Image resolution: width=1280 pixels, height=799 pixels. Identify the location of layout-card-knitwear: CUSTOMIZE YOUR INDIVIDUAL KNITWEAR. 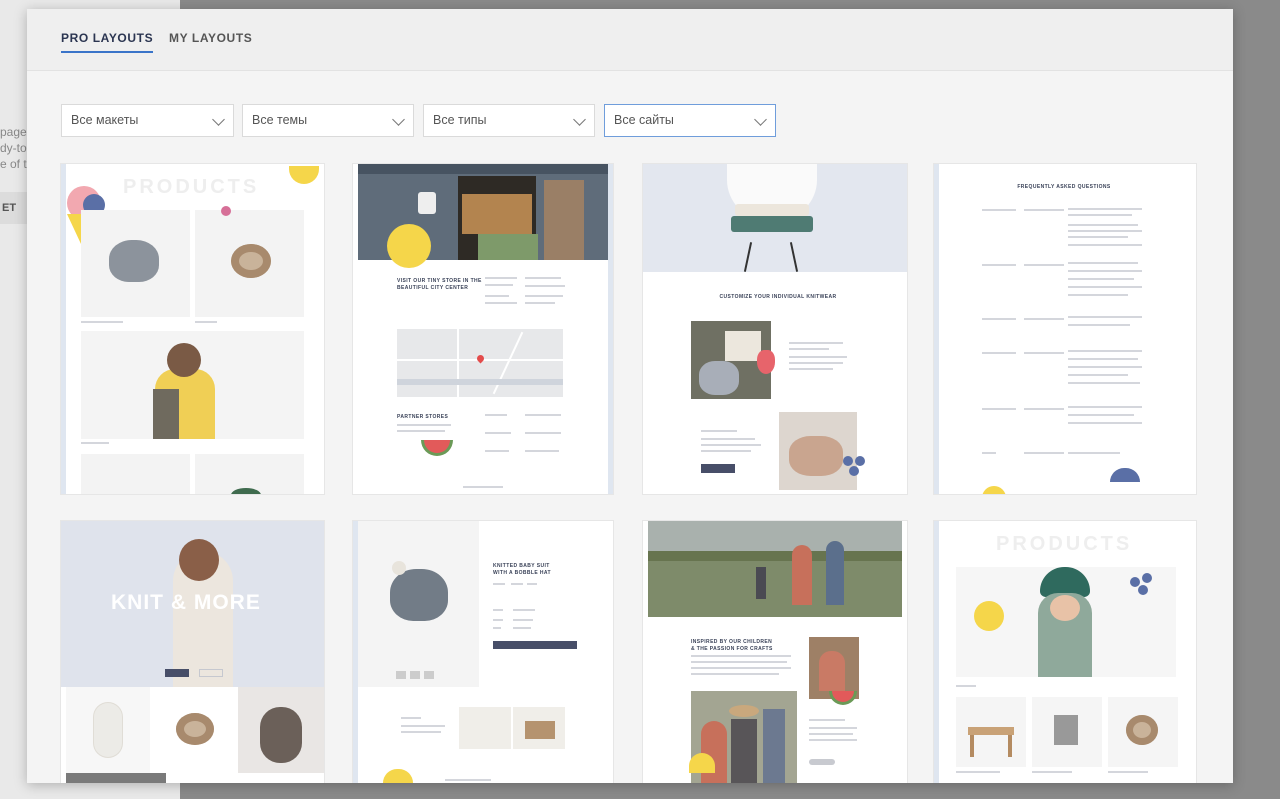
(775, 329).